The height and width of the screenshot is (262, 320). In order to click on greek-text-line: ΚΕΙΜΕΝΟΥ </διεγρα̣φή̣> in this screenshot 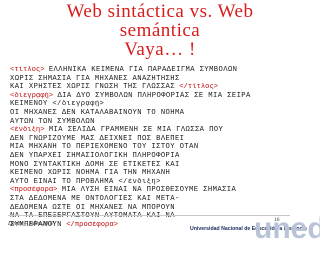, I will do `click(57, 104)`.